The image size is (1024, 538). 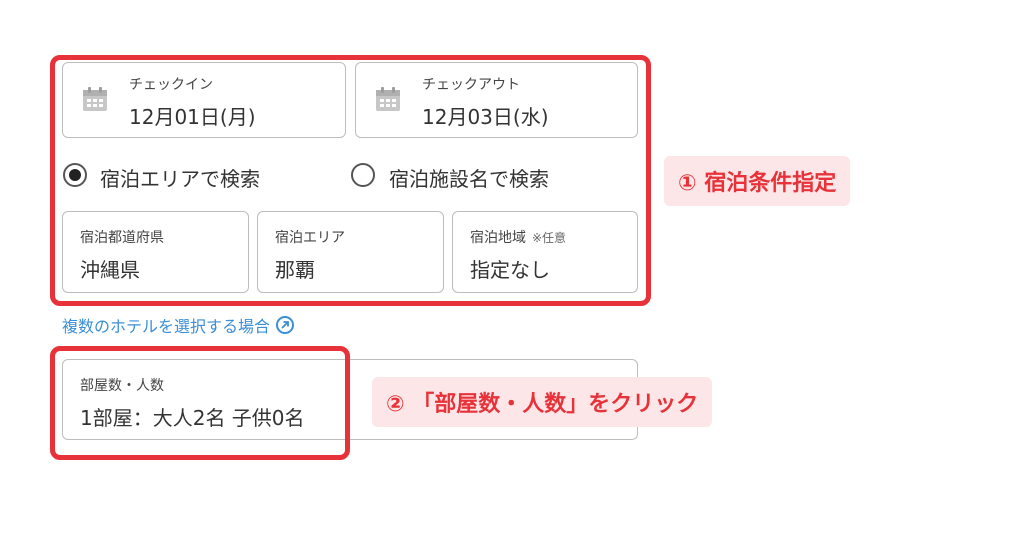 What do you see at coordinates (757, 181) in the screenshot?
I see `callout-step1: ① 宿泊条件指定` at bounding box center [757, 181].